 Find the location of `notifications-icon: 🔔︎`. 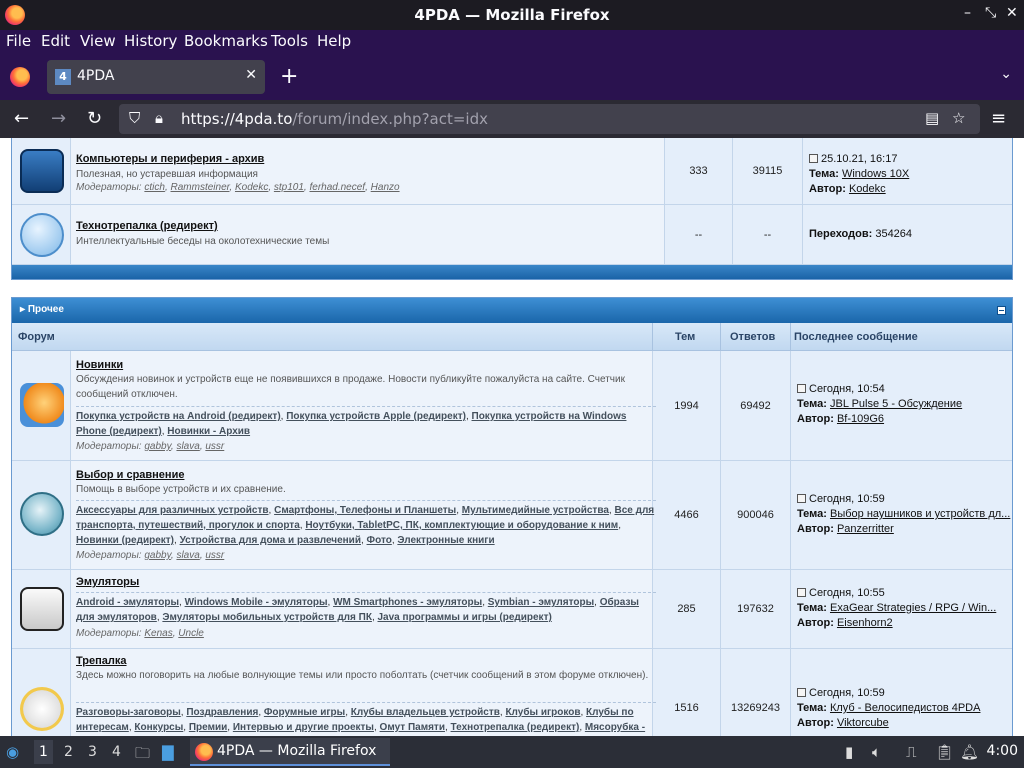

notifications-icon: 🔔︎ is located at coordinates (969, 752).